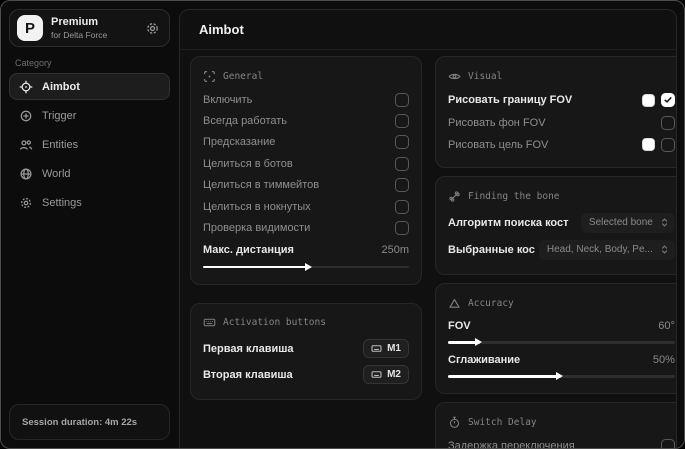 This screenshot has height=449, width=685. I want to click on page-title: Aimbot, so click(221, 29).